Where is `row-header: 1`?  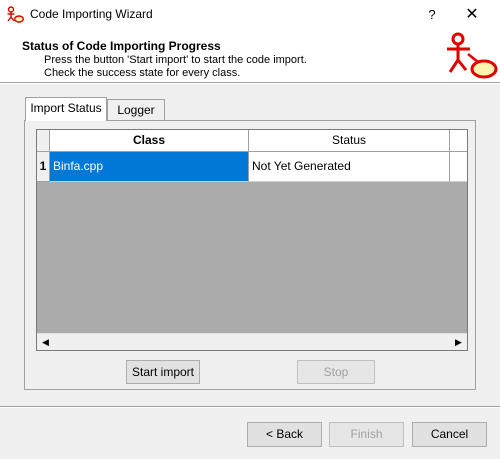
row-header: 1 is located at coordinates (43, 167).